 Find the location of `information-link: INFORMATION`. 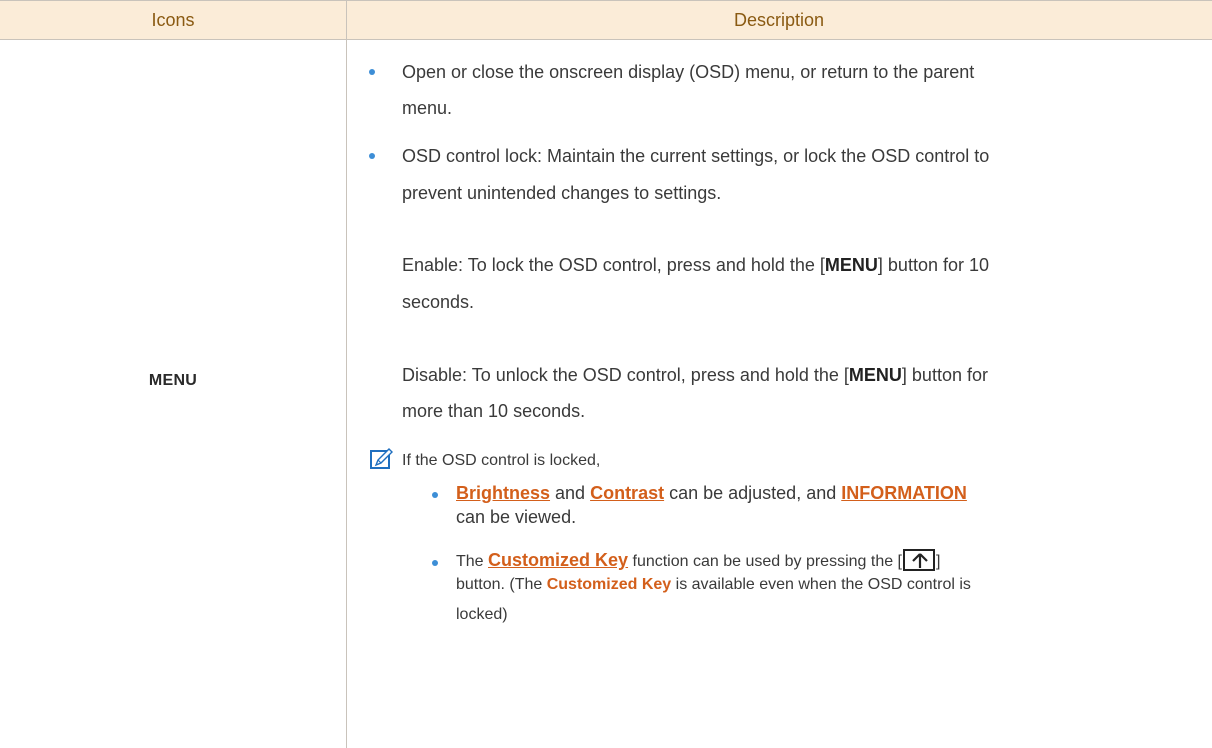

information-link: INFORMATION is located at coordinates (904, 493).